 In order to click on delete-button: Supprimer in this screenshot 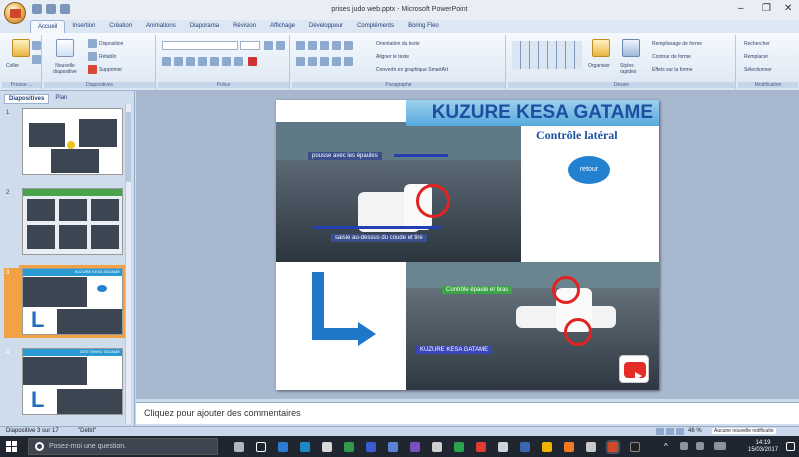, I will do `click(110, 70)`.